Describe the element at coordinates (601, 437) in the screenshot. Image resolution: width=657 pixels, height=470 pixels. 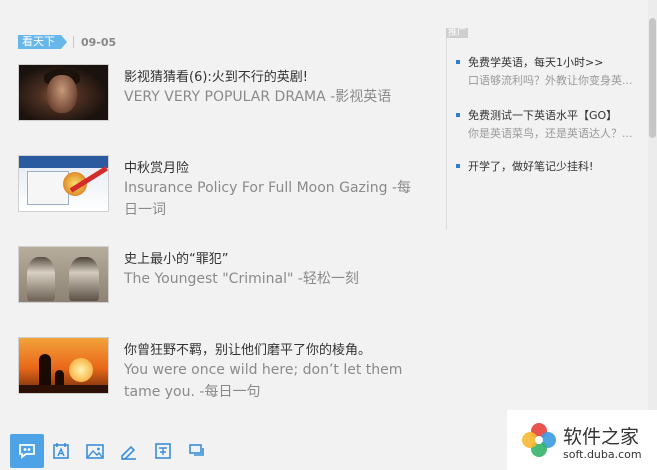
I see `watermark-name: 软件之家` at that location.